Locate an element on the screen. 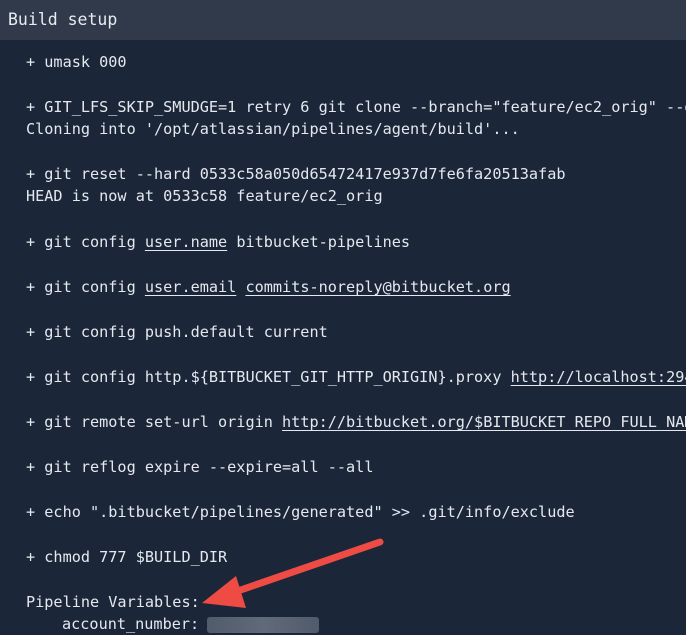 This screenshot has width=686, height=635. build-setup-title: Build setup is located at coordinates (63, 19).